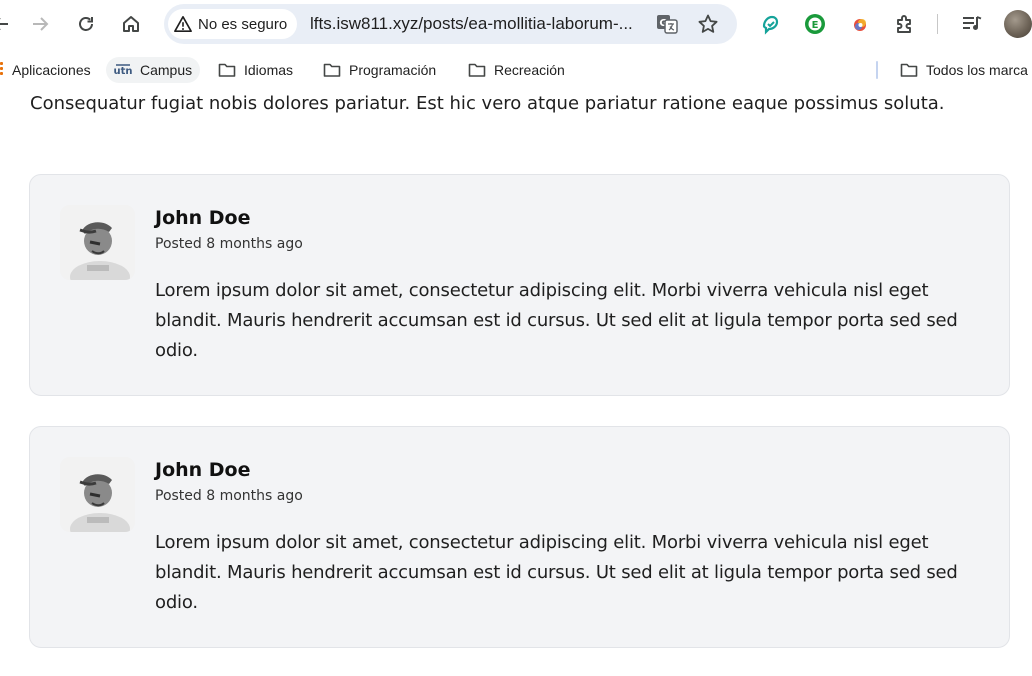 This screenshot has height=676, width=1032. What do you see at coordinates (183, 24) in the screenshot?
I see `warning-icon` at bounding box center [183, 24].